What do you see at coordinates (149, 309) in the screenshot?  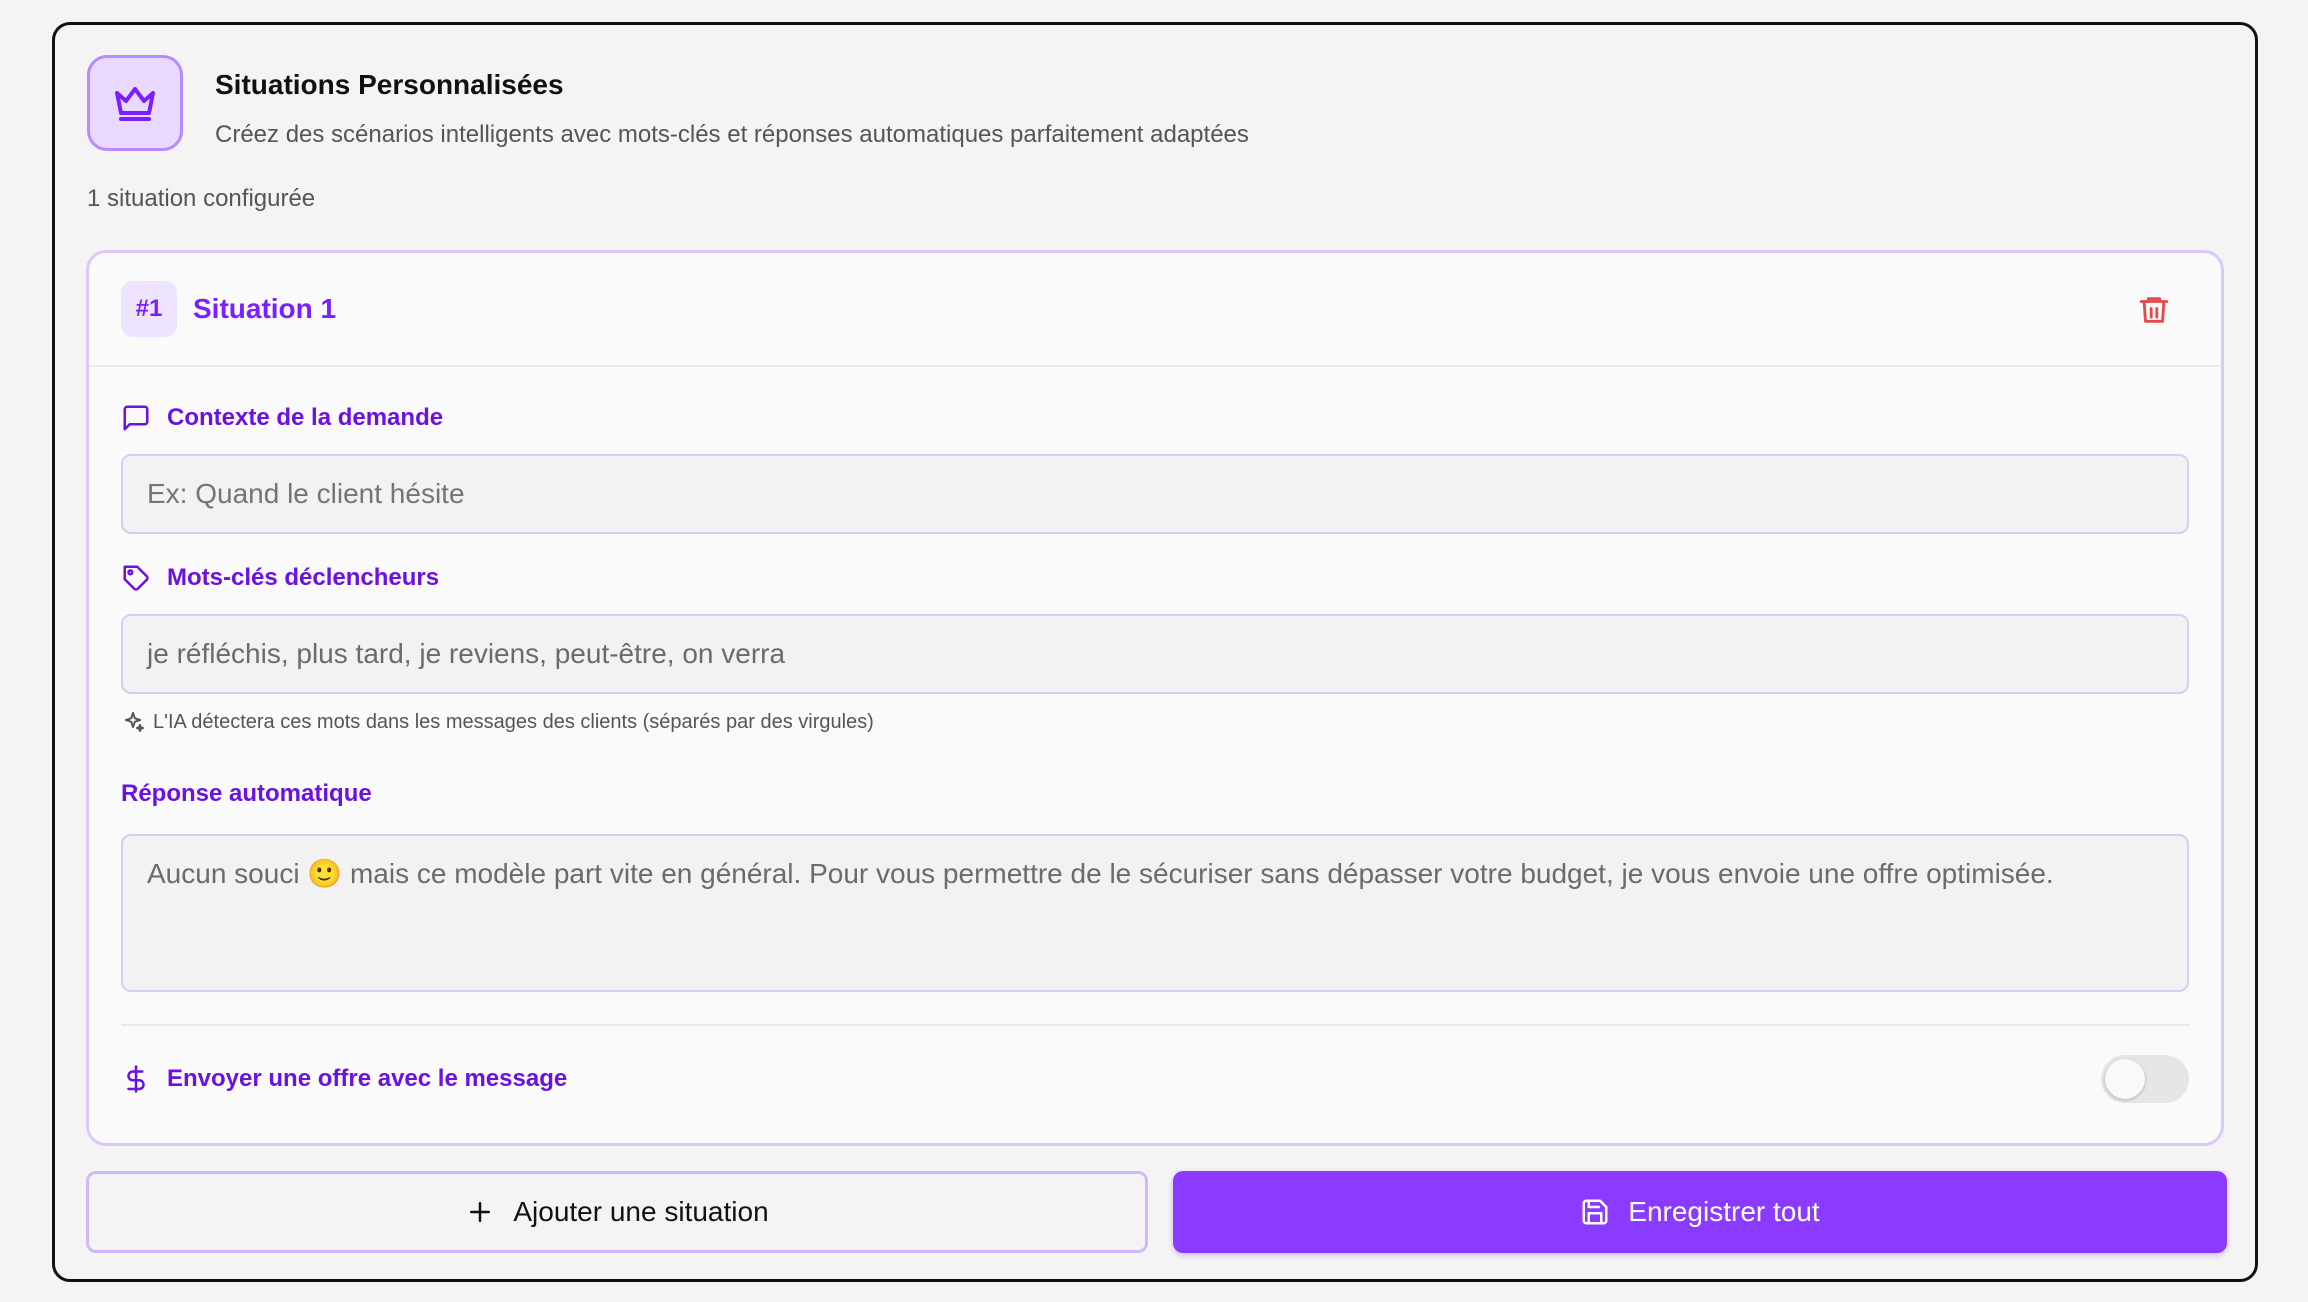 I see `situation-number-badge: #1` at bounding box center [149, 309].